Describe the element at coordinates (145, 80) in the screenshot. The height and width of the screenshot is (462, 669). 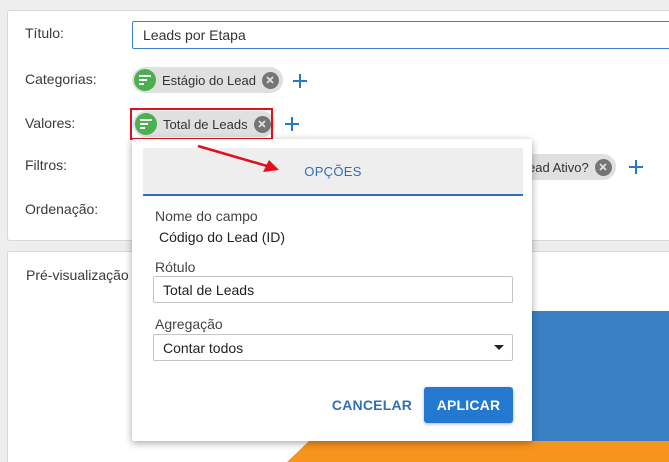
I see `filter-list-icon` at that location.